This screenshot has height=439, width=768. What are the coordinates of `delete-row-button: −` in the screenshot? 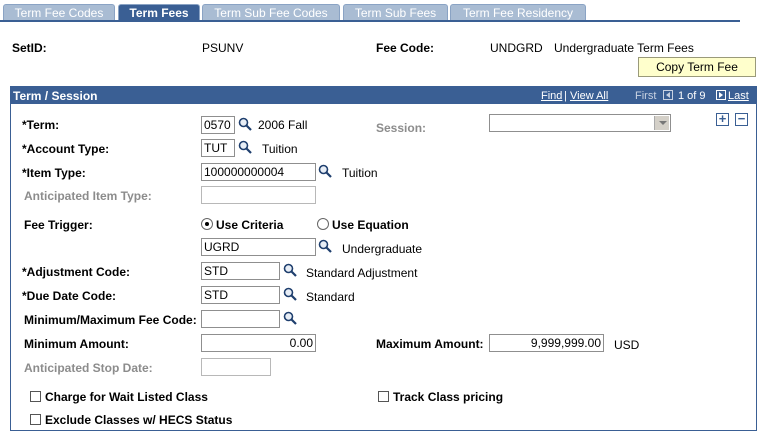 It's located at (741, 119).